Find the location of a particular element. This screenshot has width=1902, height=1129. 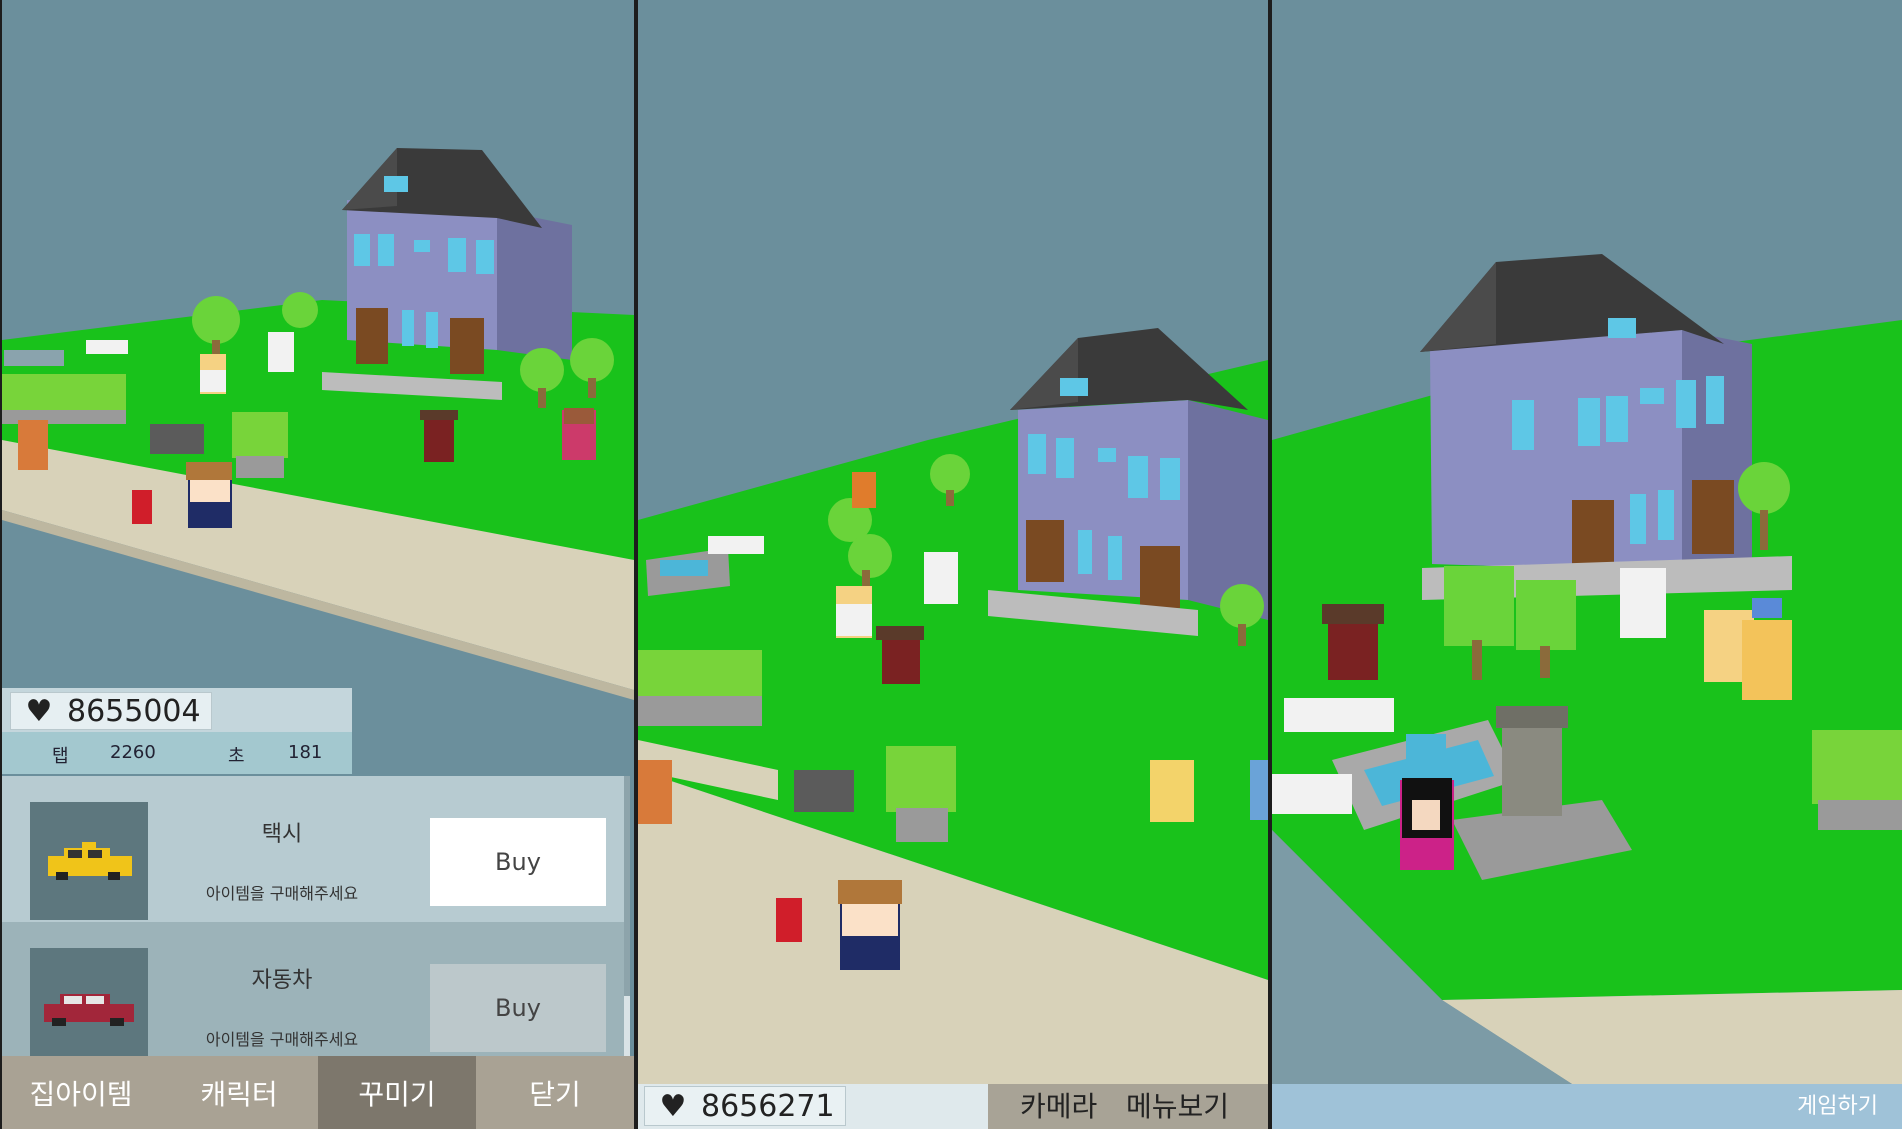

scrollbar is located at coordinates (627, 916).